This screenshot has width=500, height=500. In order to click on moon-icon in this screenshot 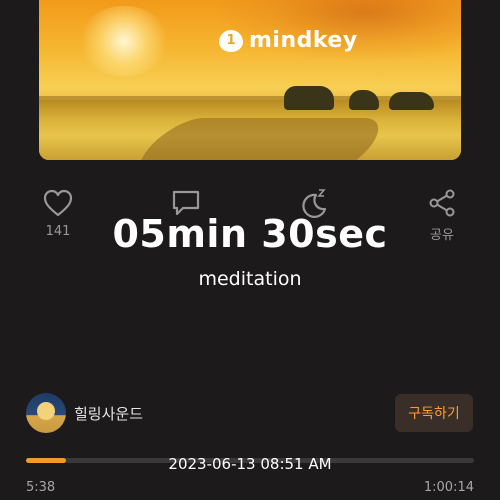, I will do `click(46, 411)`.